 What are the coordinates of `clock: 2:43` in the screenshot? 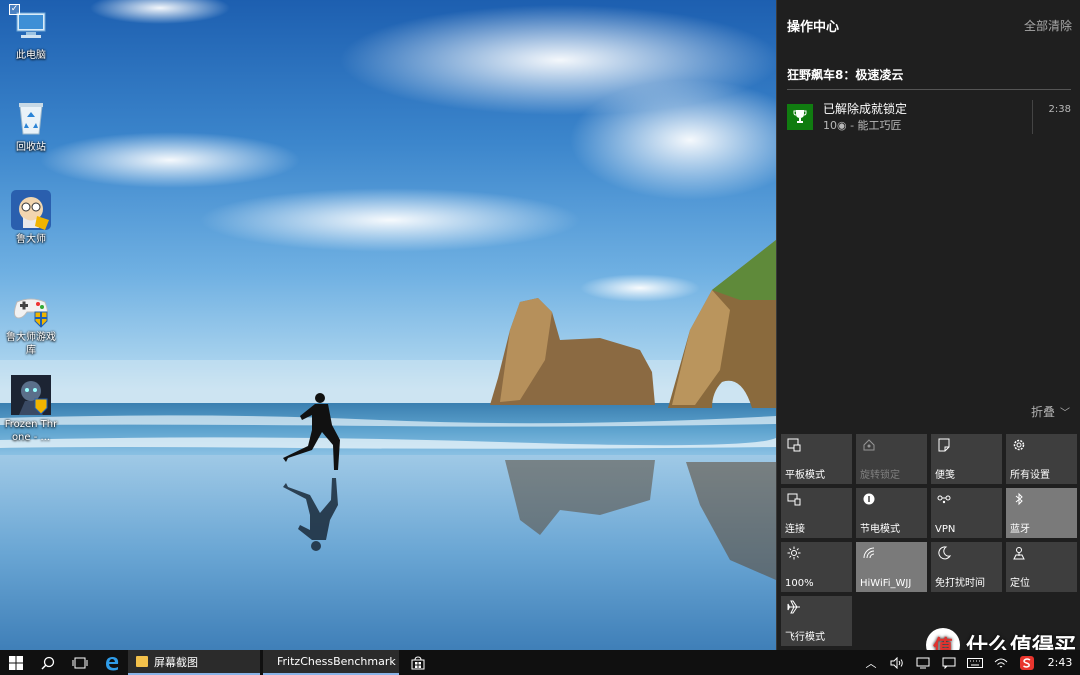 It's located at (1060, 662).